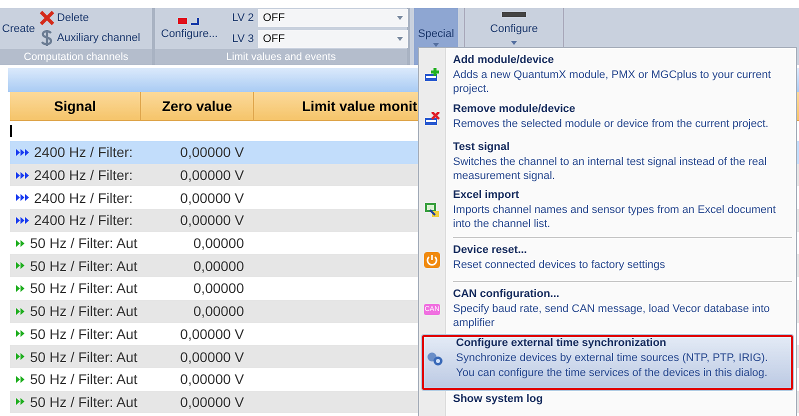 The image size is (799, 416). Describe the element at coordinates (281, 57) in the screenshot. I see `group-label: Limit values and events` at that location.